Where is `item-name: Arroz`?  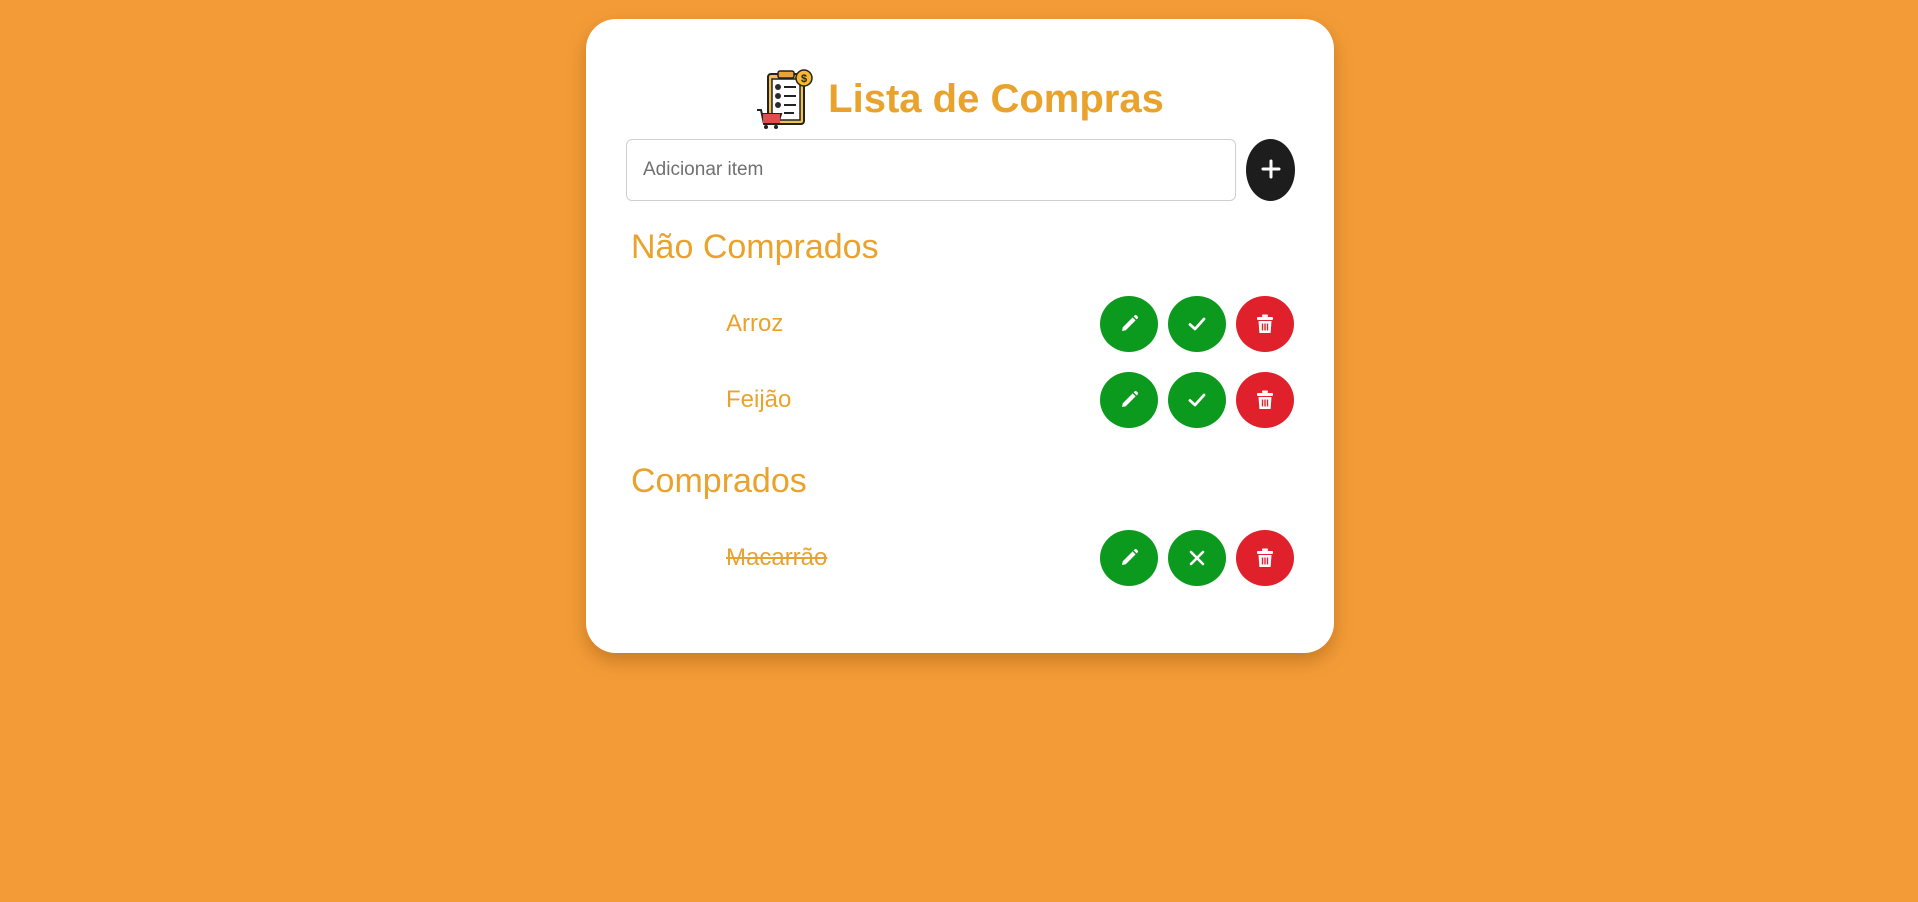 item-name: Arroz is located at coordinates (755, 323).